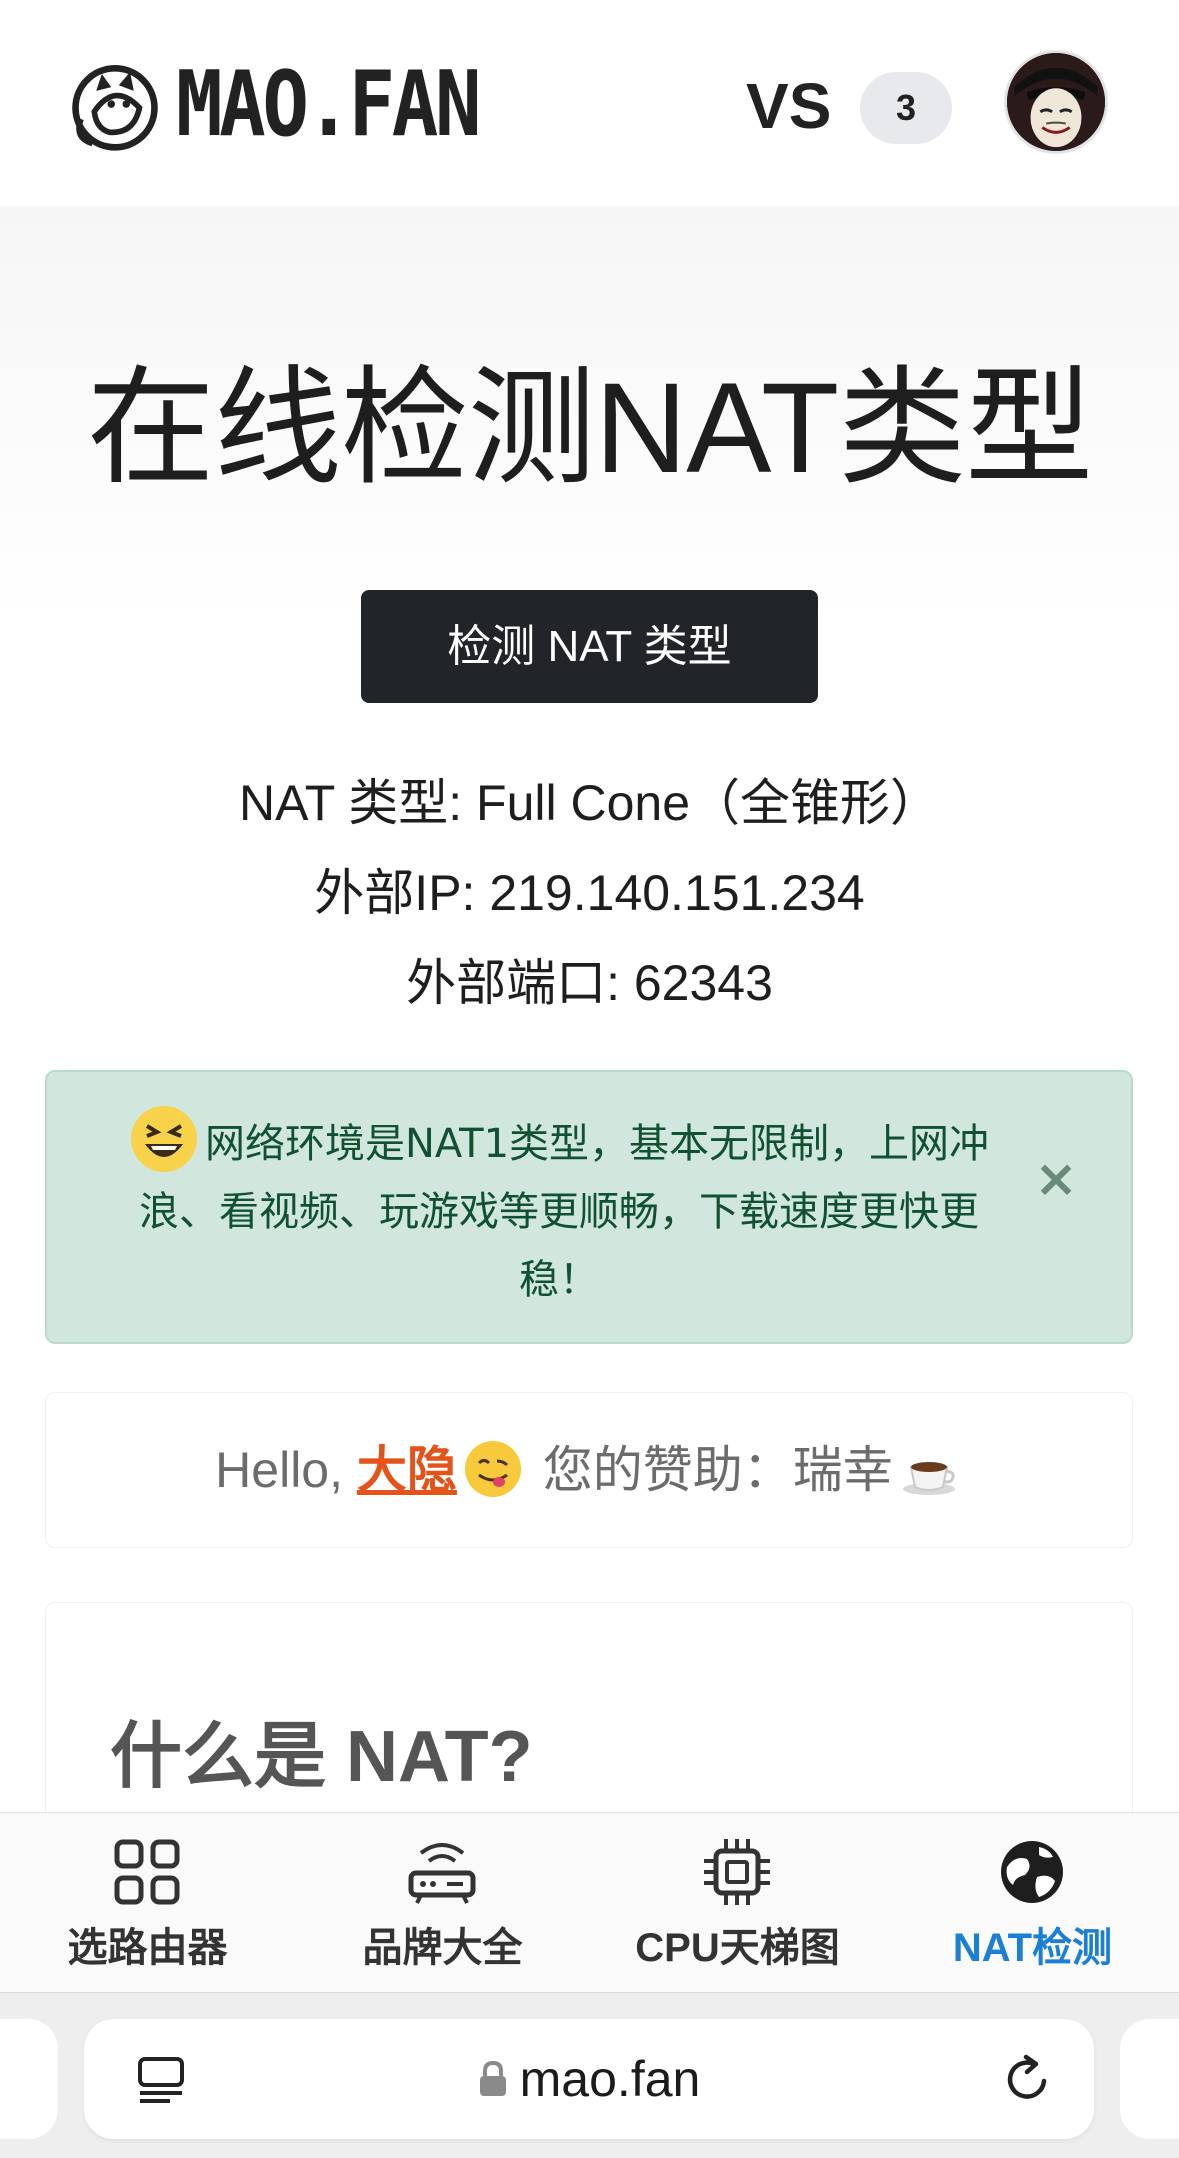 This screenshot has height=2158, width=1179. What do you see at coordinates (1028, 2079) in the screenshot?
I see `reload-icon` at bounding box center [1028, 2079].